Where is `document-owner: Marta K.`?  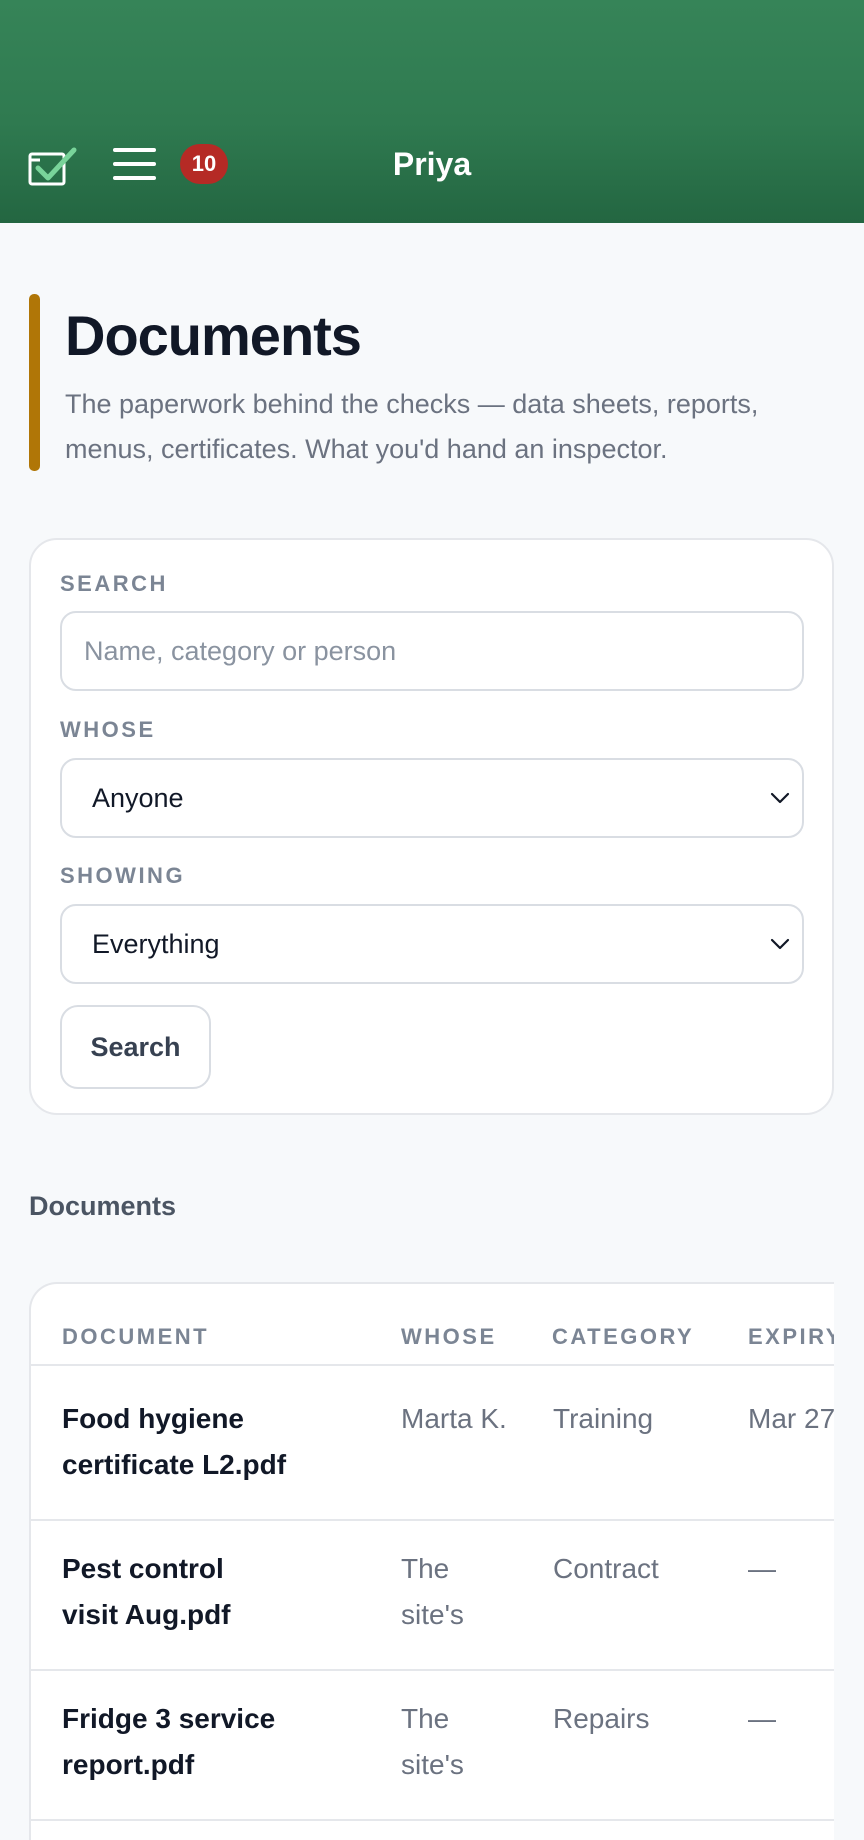 document-owner: Marta K. is located at coordinates (454, 1418).